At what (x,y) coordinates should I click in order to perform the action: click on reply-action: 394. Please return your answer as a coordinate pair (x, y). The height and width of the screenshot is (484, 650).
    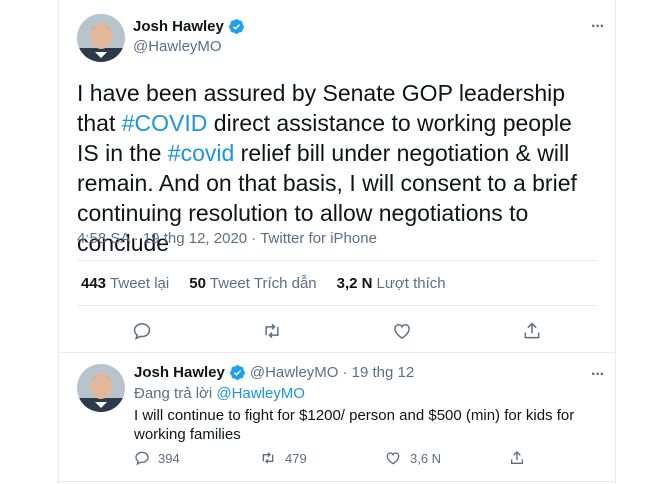
    Looking at the image, I should click on (196, 458).